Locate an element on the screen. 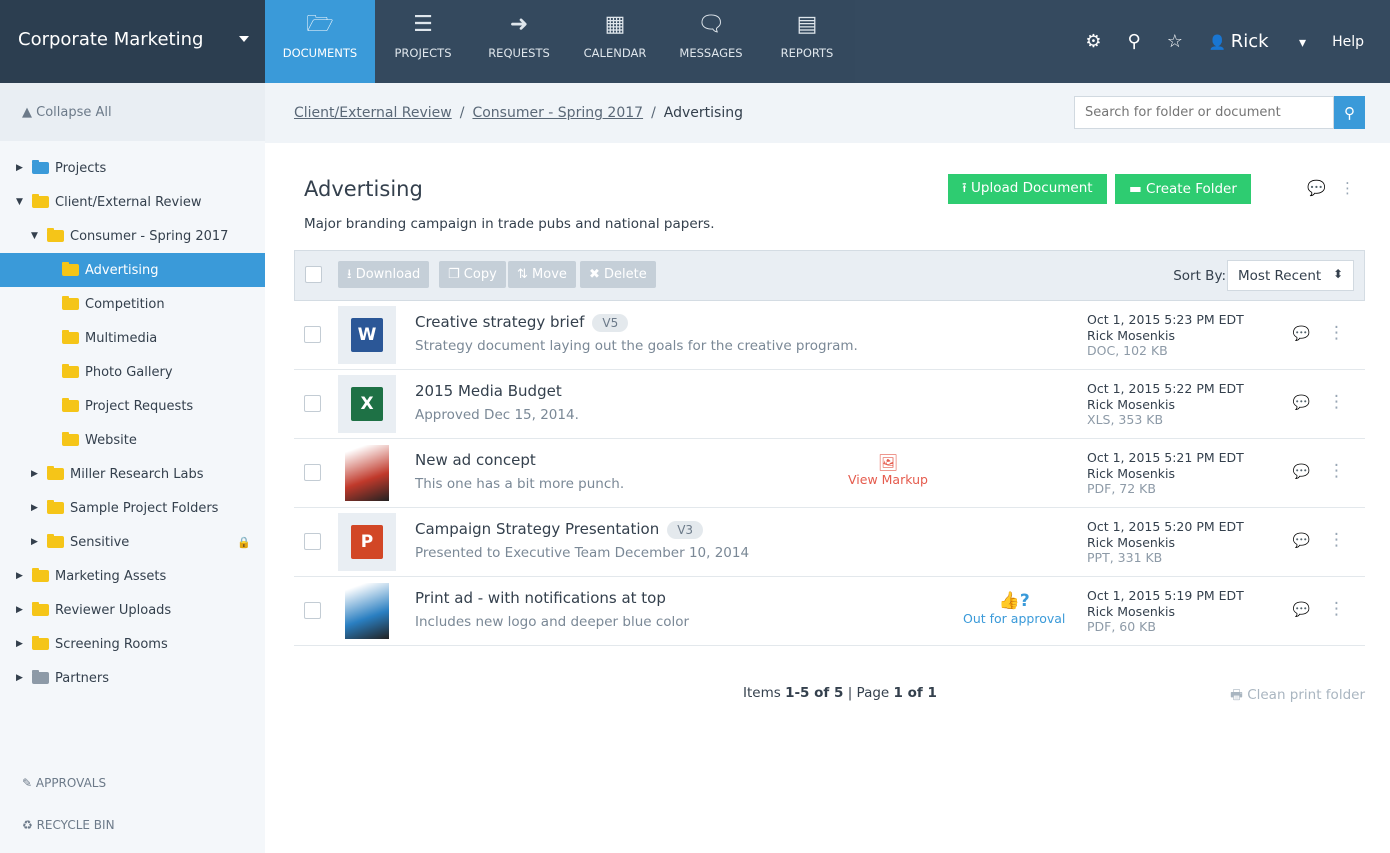 The height and width of the screenshot is (853, 1390). collapse-all-button: ▲ Collapse All is located at coordinates (132, 112).